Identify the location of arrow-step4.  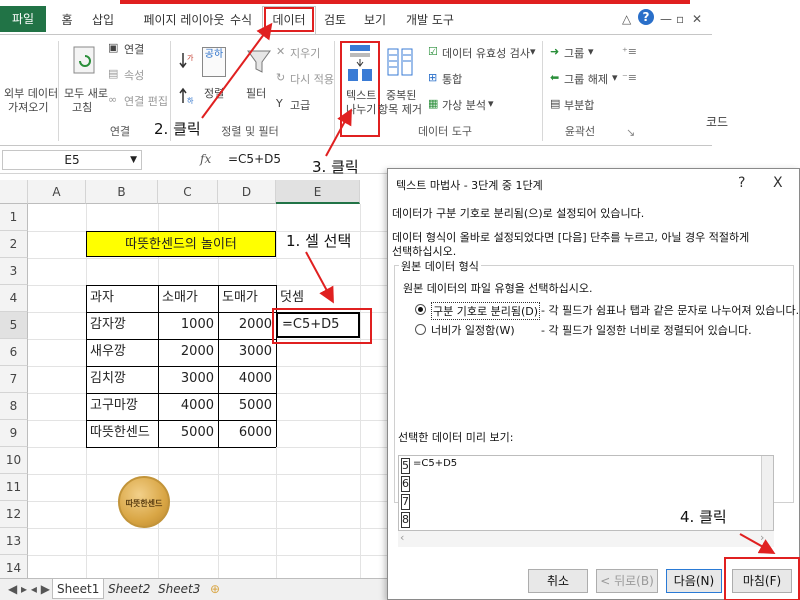
(757, 543).